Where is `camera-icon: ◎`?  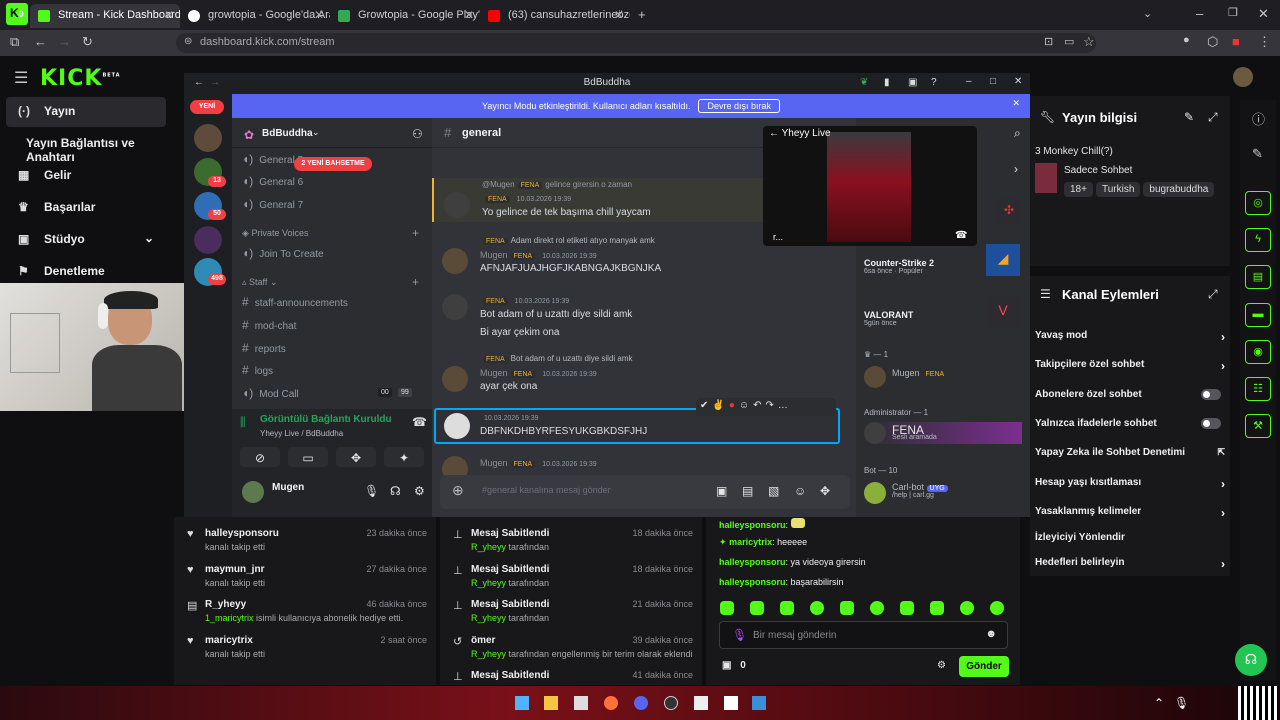 camera-icon: ◎ is located at coordinates (1258, 203).